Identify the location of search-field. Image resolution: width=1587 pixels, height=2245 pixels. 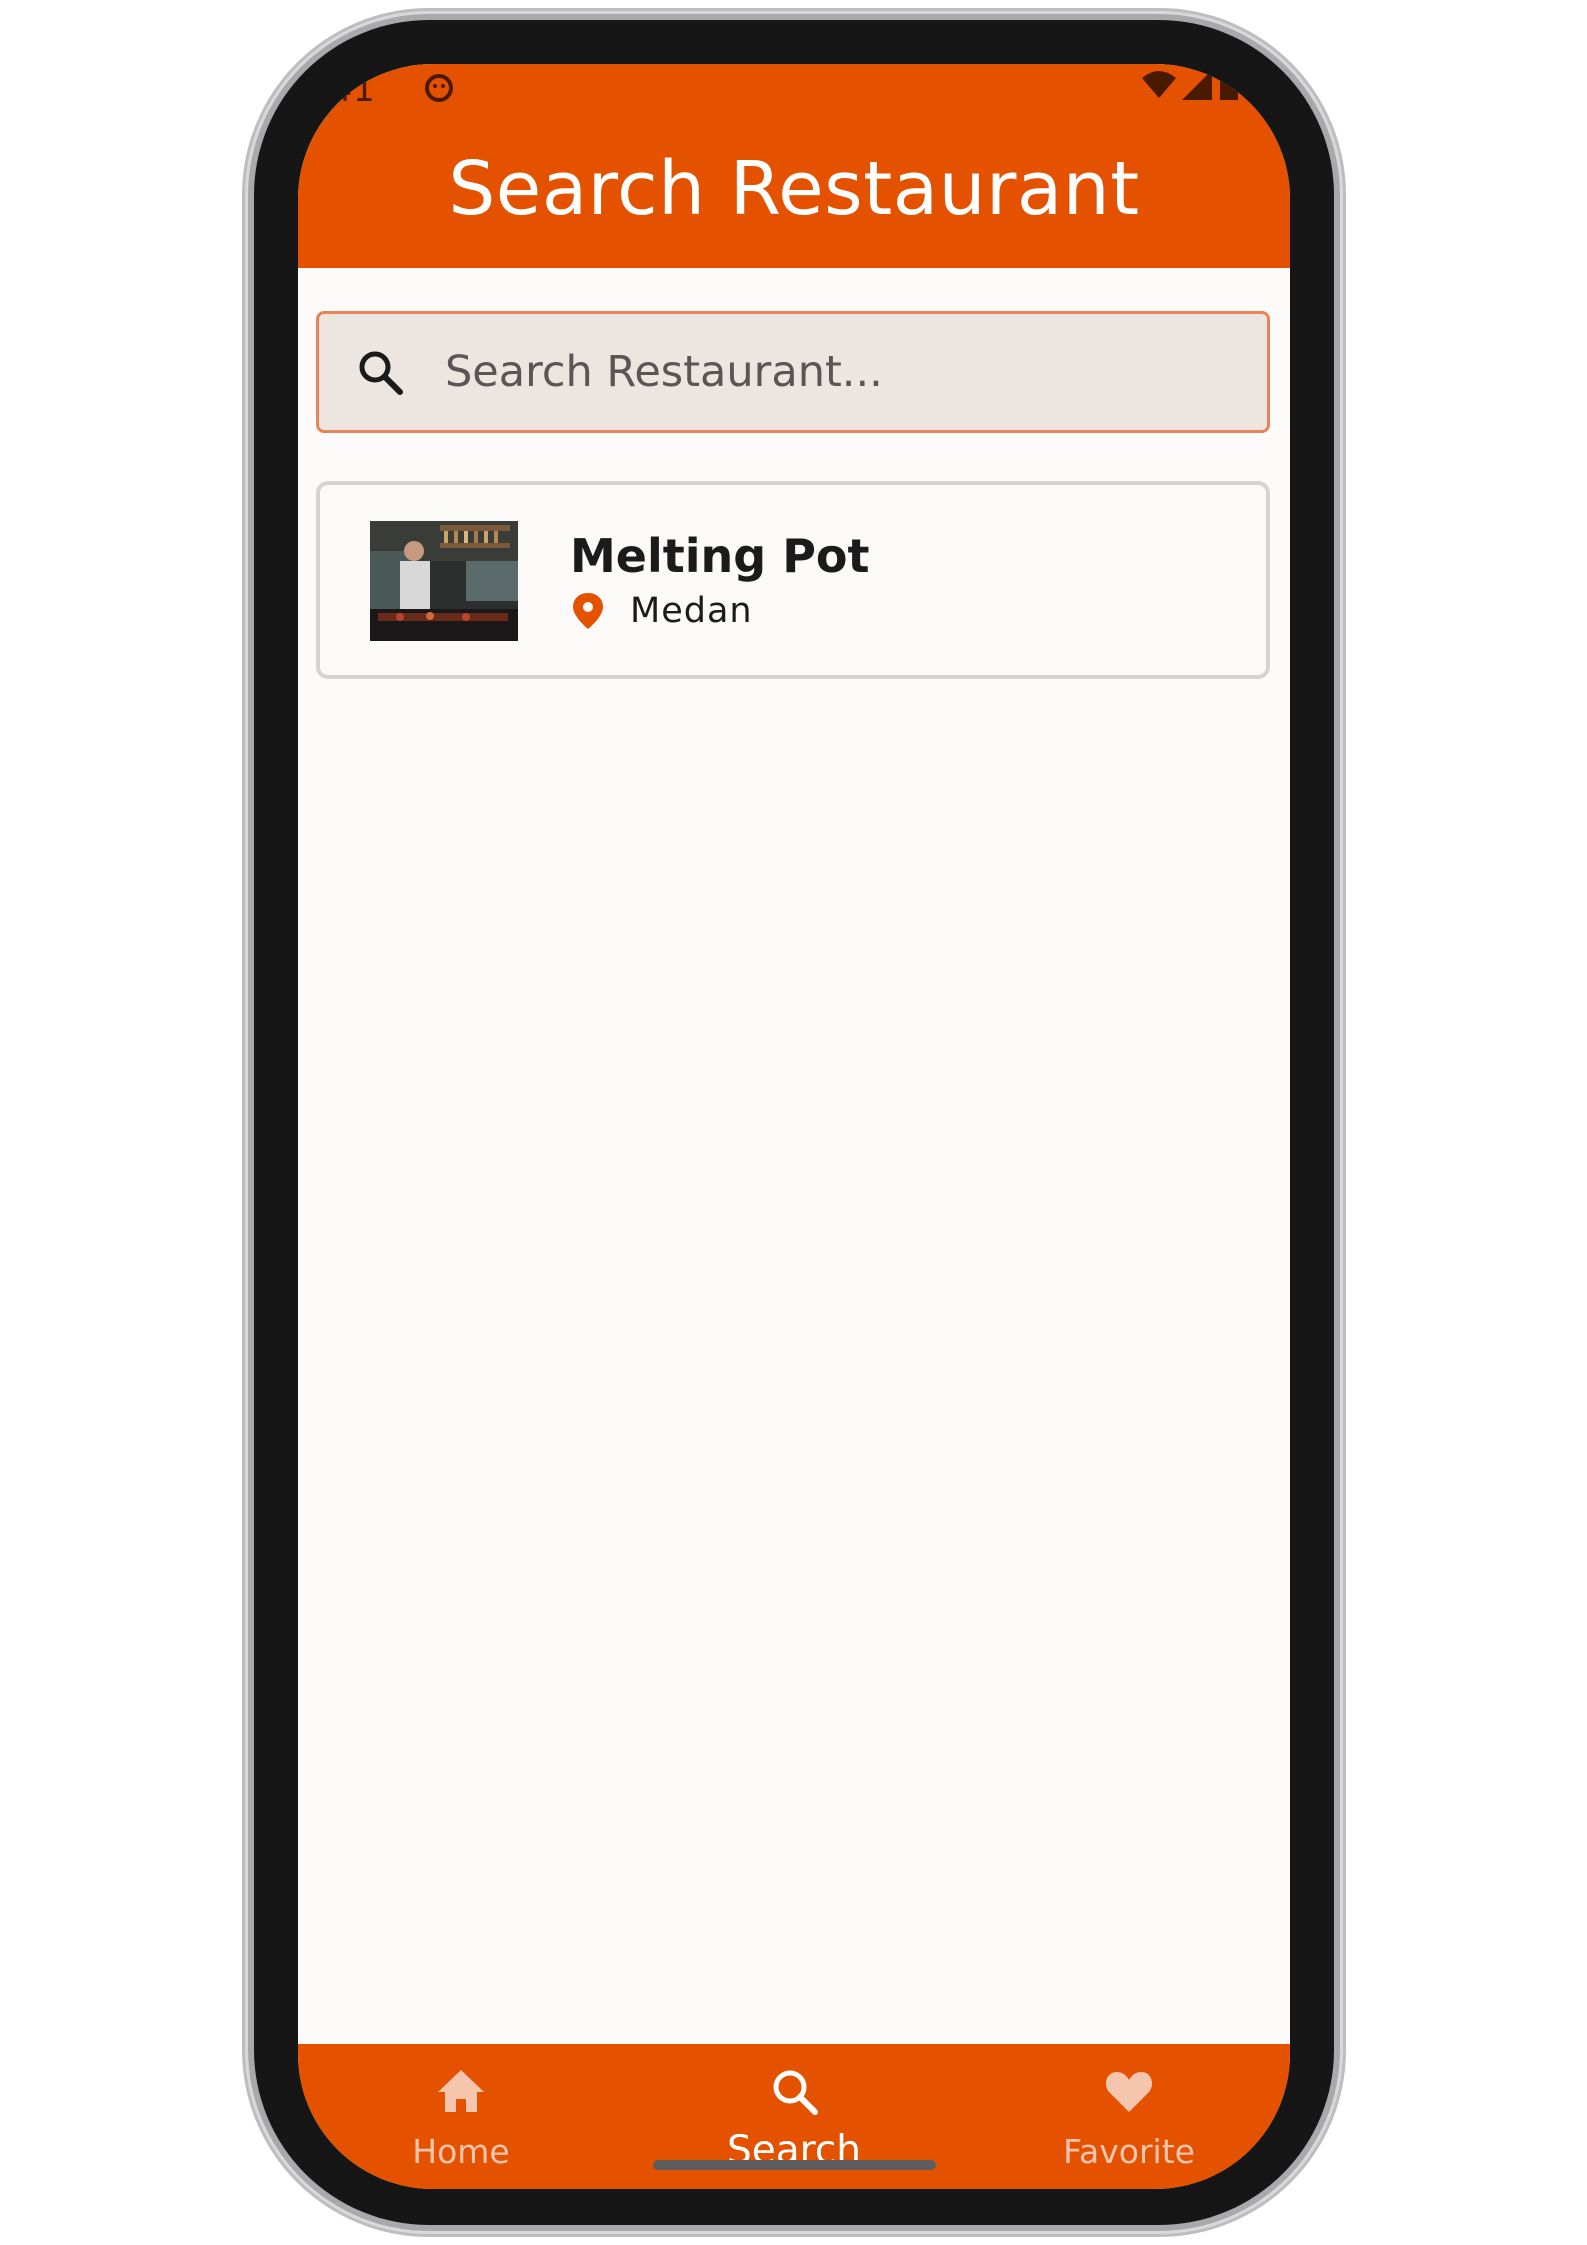
(793, 372).